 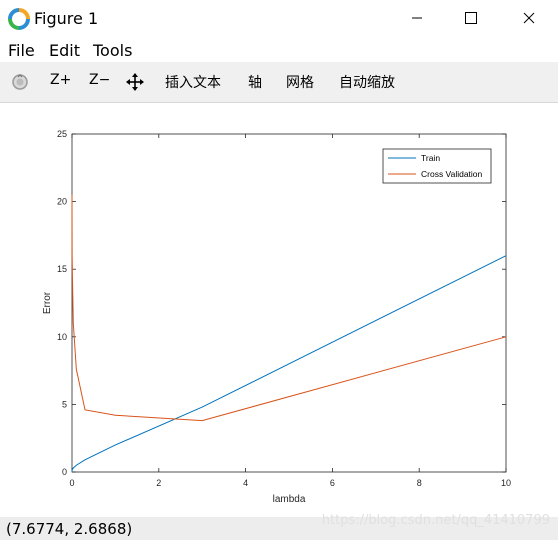 What do you see at coordinates (62, 337) in the screenshot?
I see `y-tick-label: 10` at bounding box center [62, 337].